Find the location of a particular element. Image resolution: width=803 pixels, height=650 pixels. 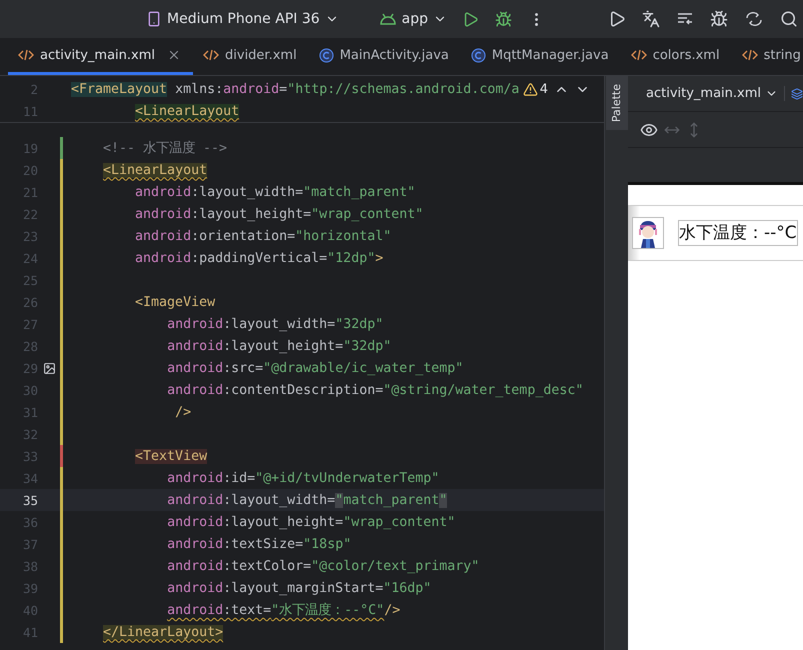

code-line: <ImageView is located at coordinates (175, 302).